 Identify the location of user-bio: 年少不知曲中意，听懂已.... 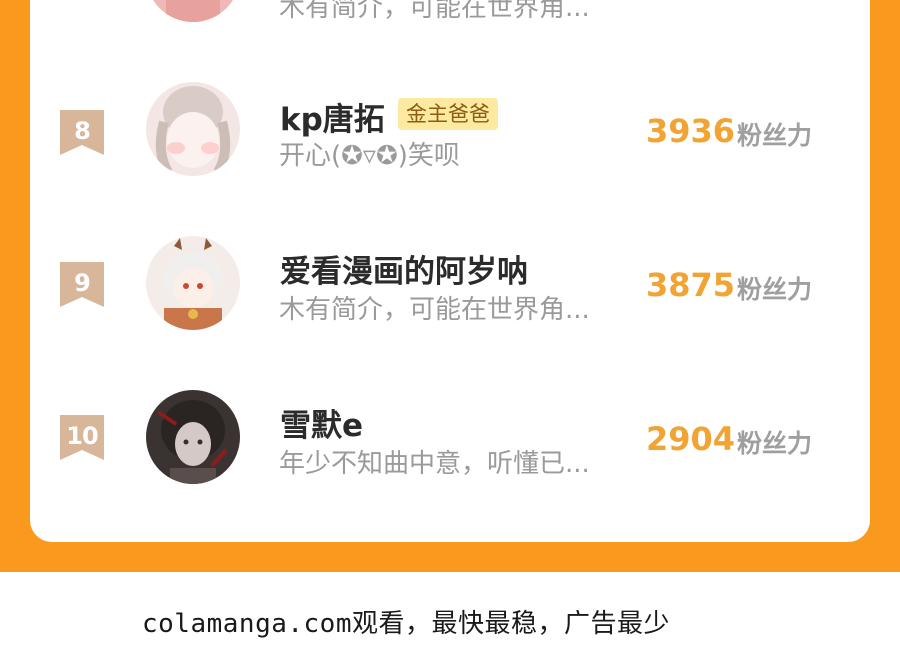
(434, 464).